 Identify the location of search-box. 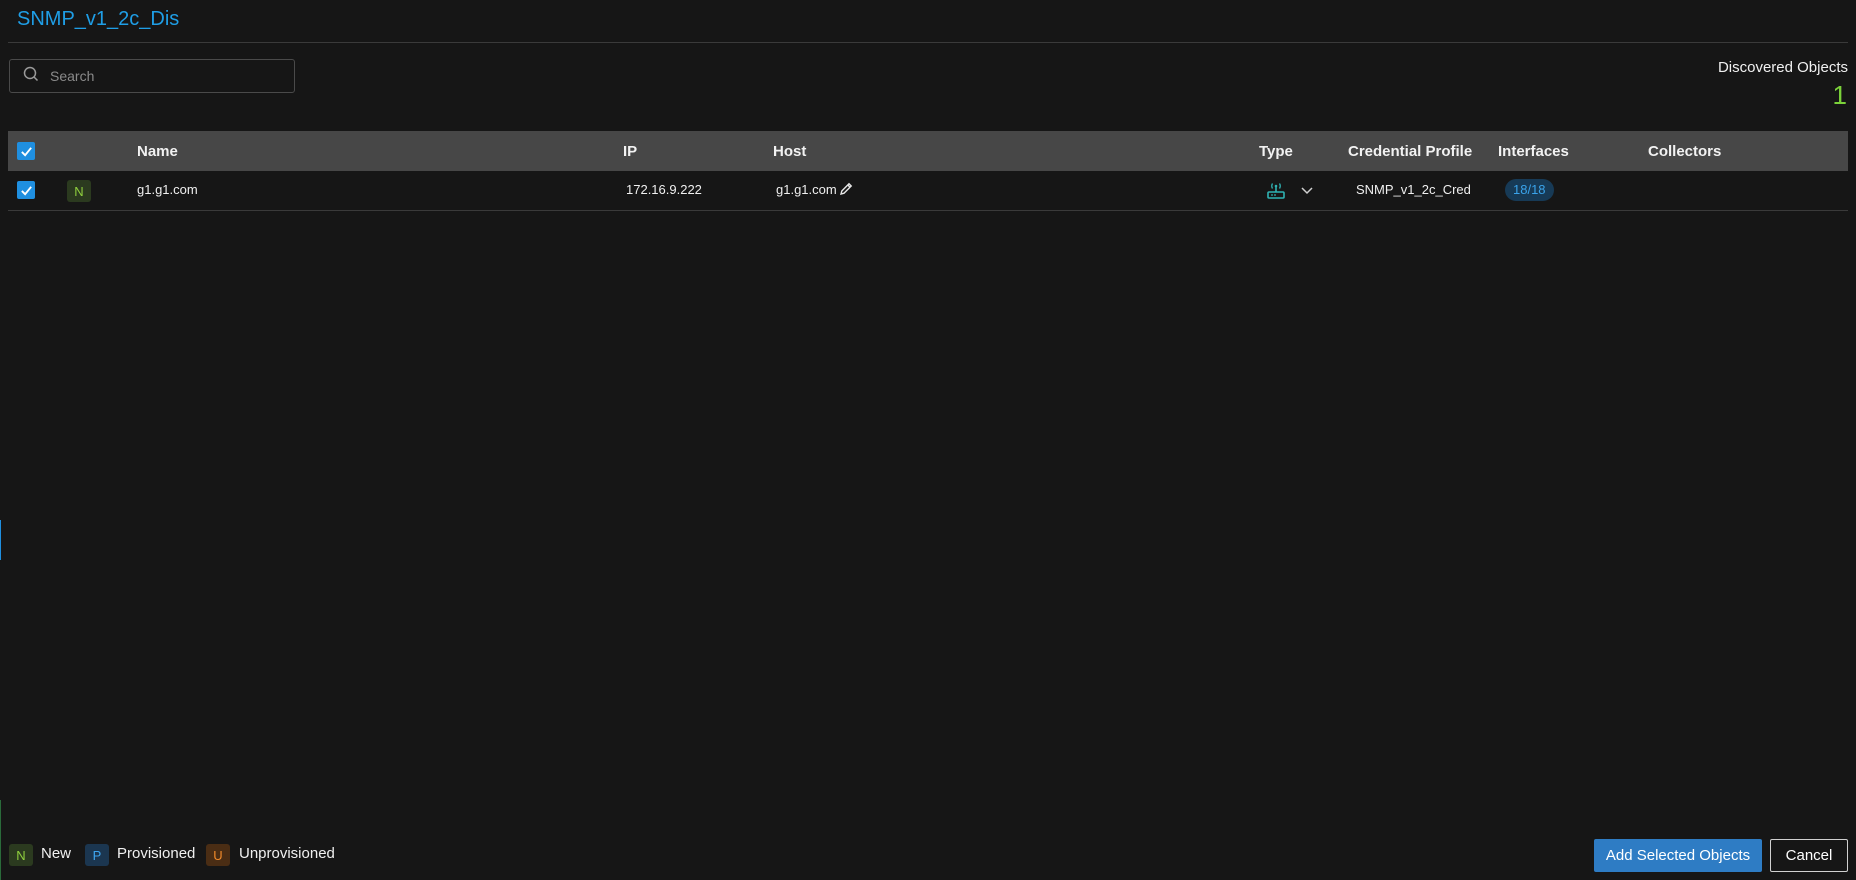
(152, 76).